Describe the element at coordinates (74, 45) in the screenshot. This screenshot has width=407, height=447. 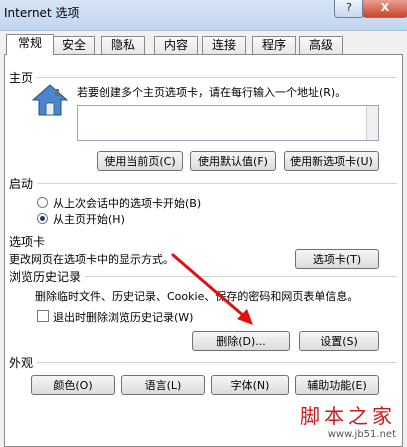
I see `tab-security: 安全` at that location.